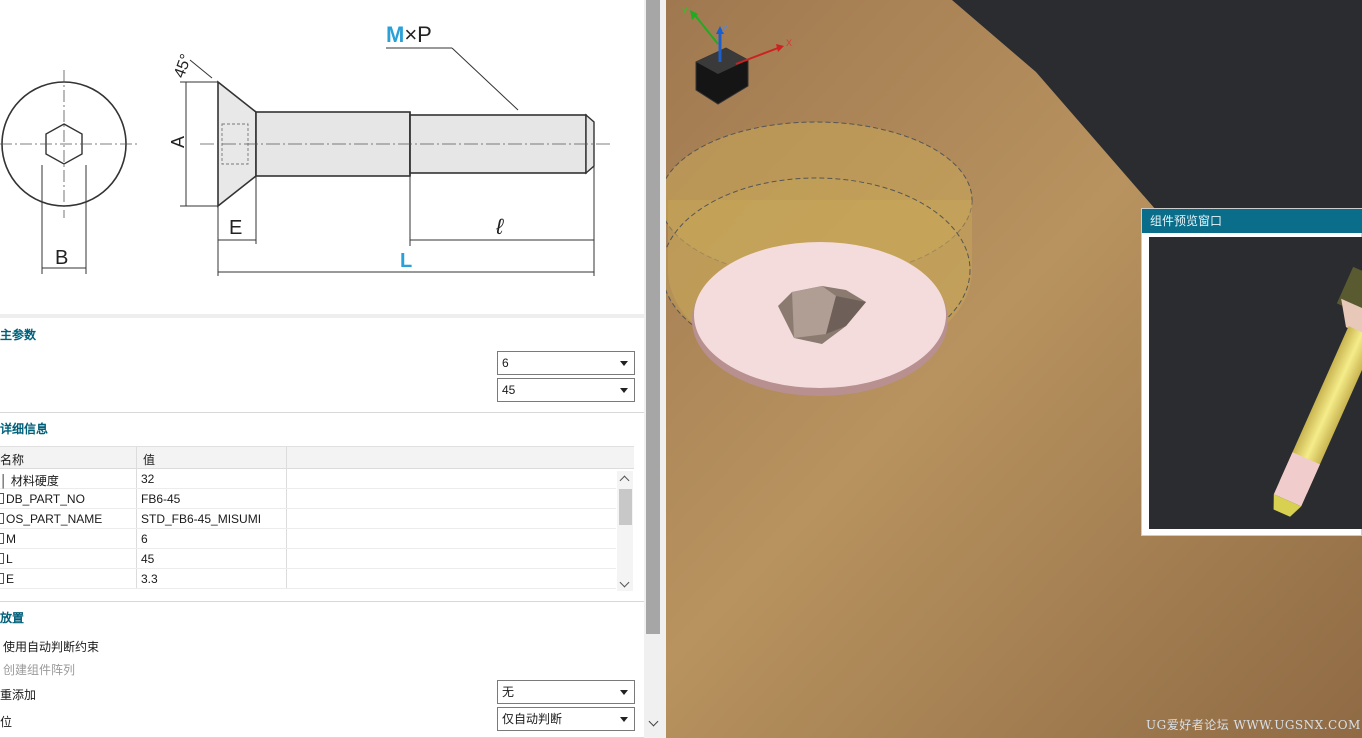 Image resolution: width=1362 pixels, height=738 pixels. What do you see at coordinates (148, 479) in the screenshot?
I see `row-value: 32` at bounding box center [148, 479].